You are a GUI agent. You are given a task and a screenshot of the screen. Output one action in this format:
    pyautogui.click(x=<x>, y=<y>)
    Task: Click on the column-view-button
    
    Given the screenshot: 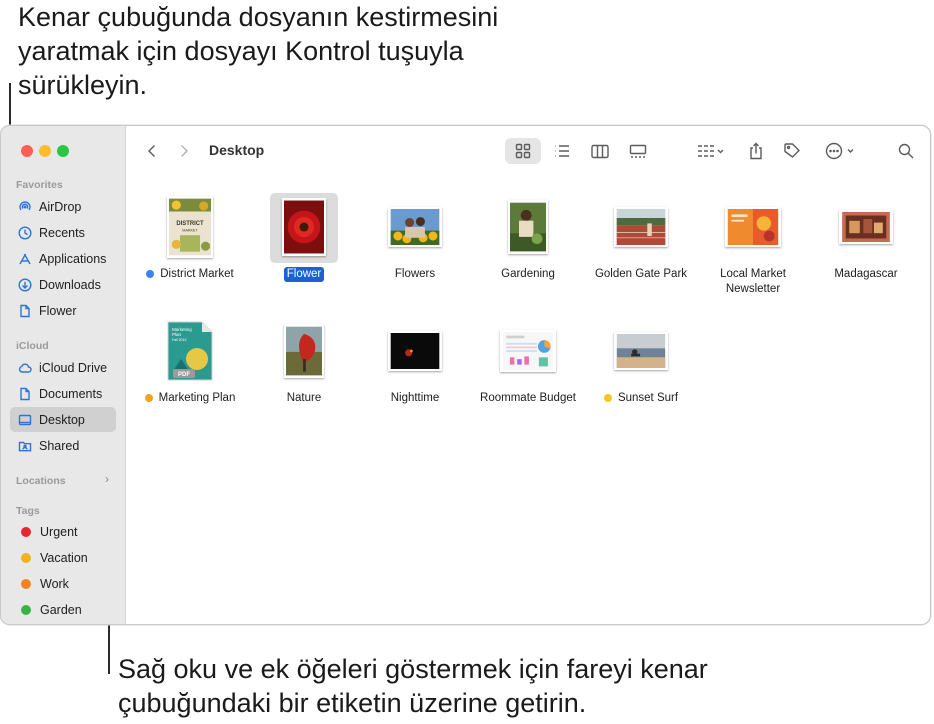 What is the action you would take?
    pyautogui.click(x=600, y=151)
    